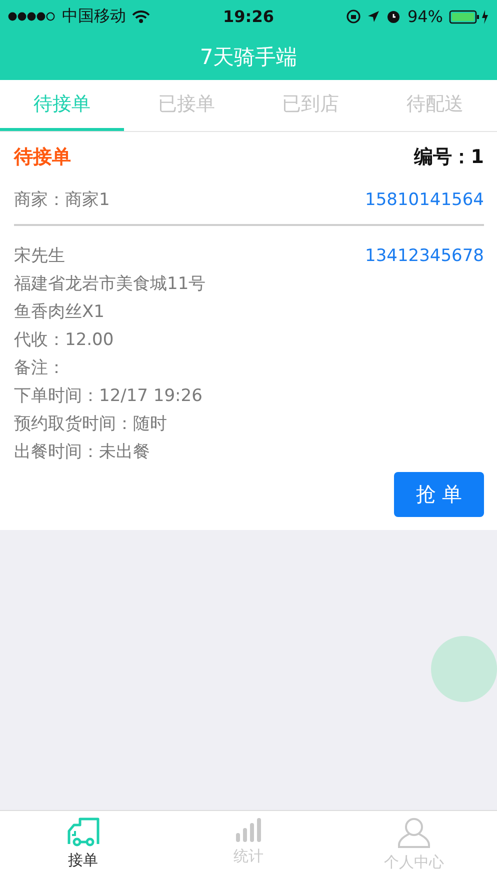 The width and height of the screenshot is (497, 883). What do you see at coordinates (59, 312) in the screenshot?
I see `order-detail: 鱼香肉丝X1` at bounding box center [59, 312].